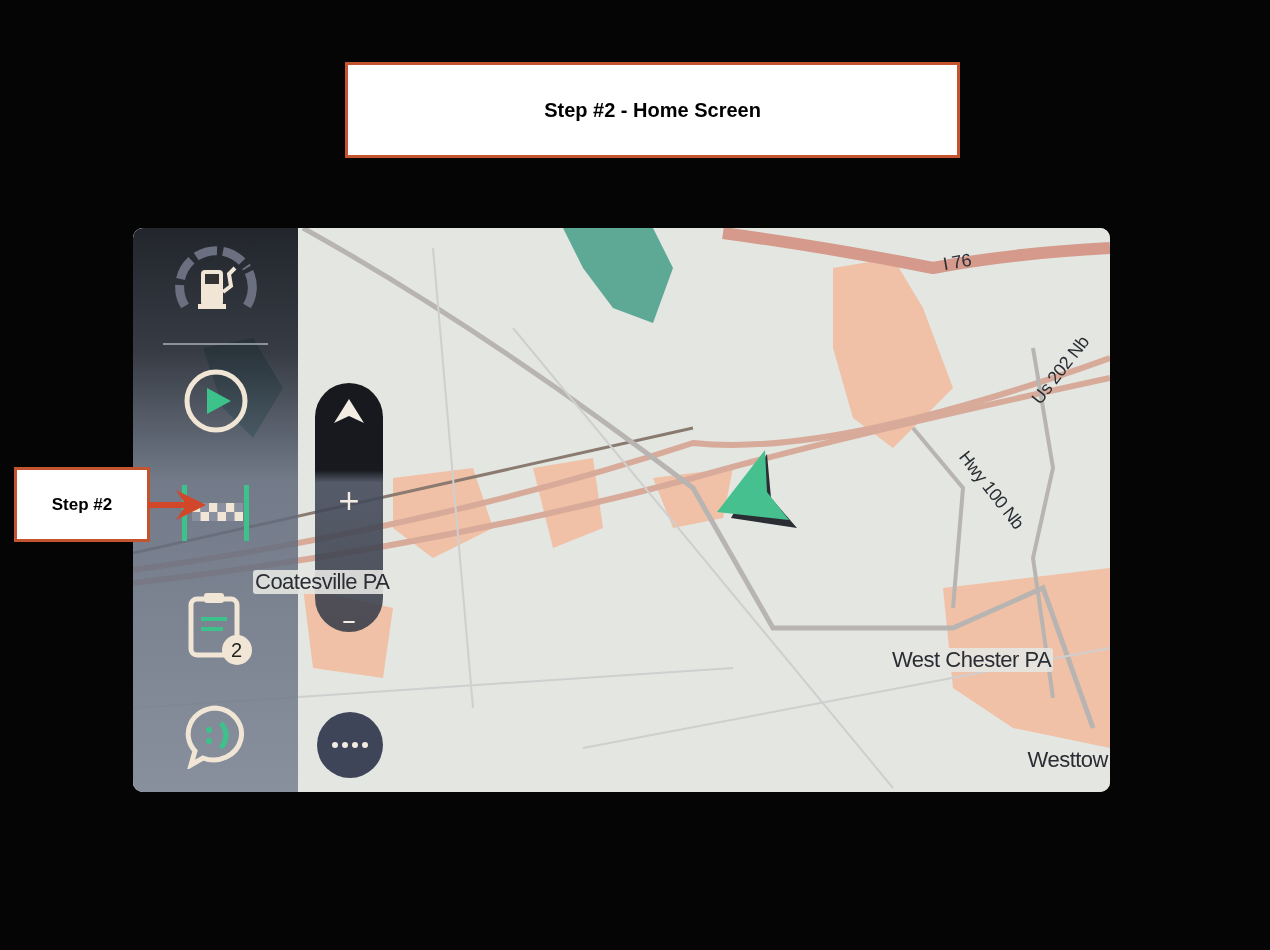 The height and width of the screenshot is (950, 1270). I want to click on road-label: I 76, so click(957, 262).